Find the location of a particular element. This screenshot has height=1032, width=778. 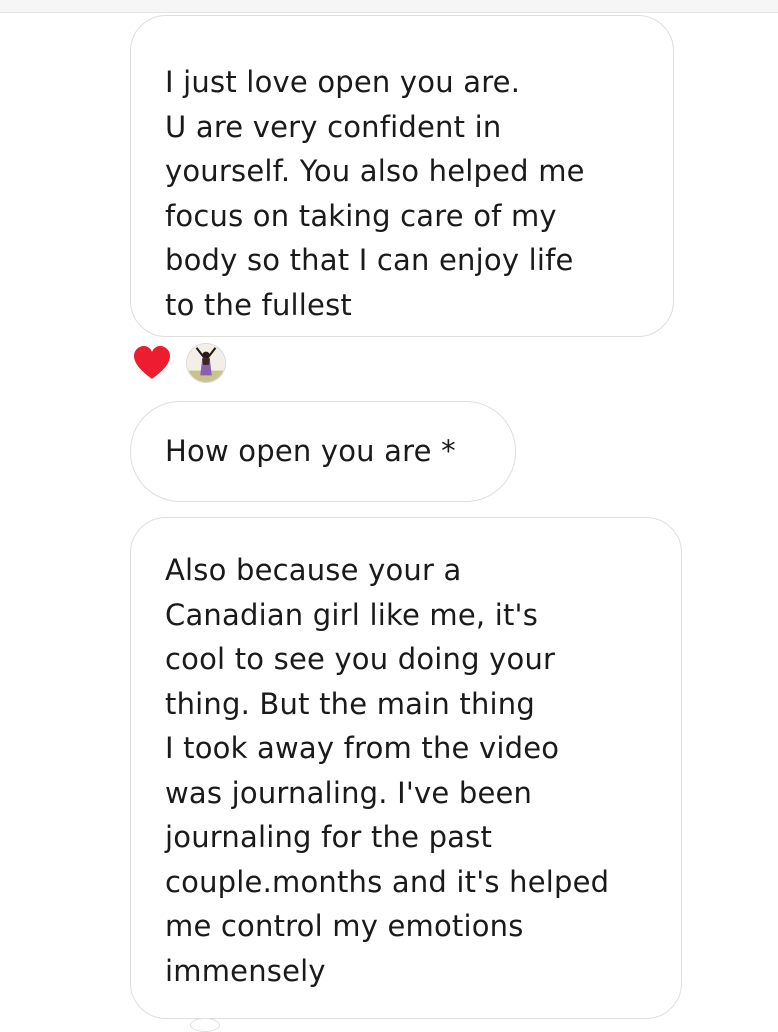

message-bubble: How open you are * is located at coordinates (323, 451).